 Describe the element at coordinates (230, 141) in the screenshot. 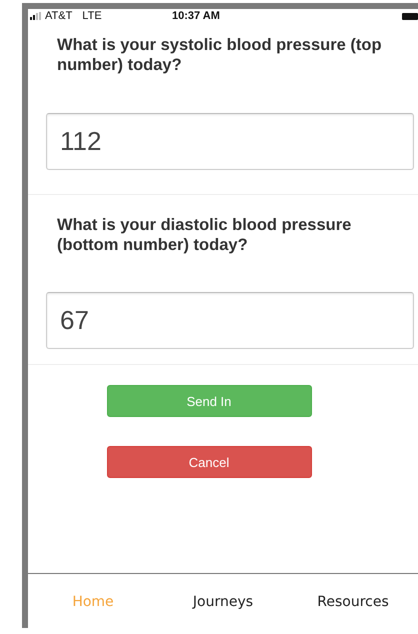

I see `input-field: 112` at that location.